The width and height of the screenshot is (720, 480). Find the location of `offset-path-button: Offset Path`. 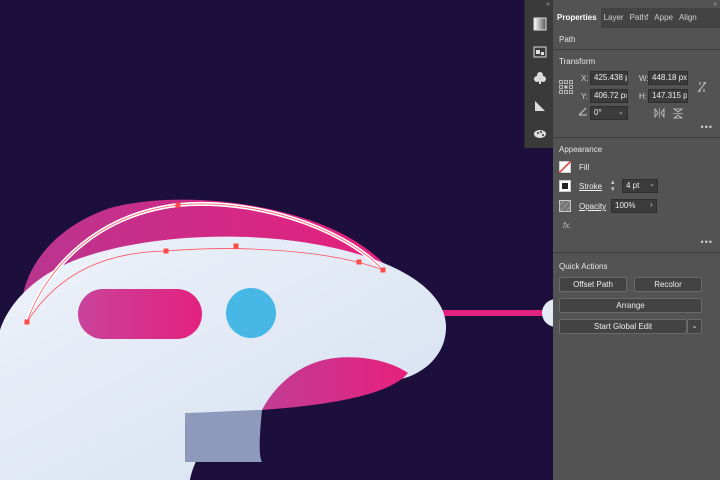

offset-path-button: Offset Path is located at coordinates (593, 284).